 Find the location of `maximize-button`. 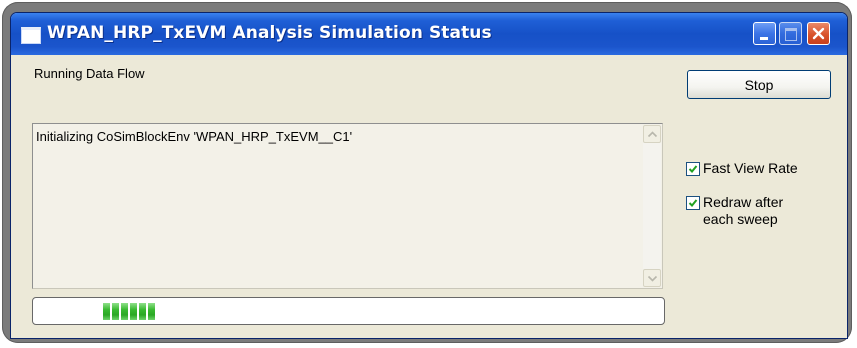

maximize-button is located at coordinates (790, 33).